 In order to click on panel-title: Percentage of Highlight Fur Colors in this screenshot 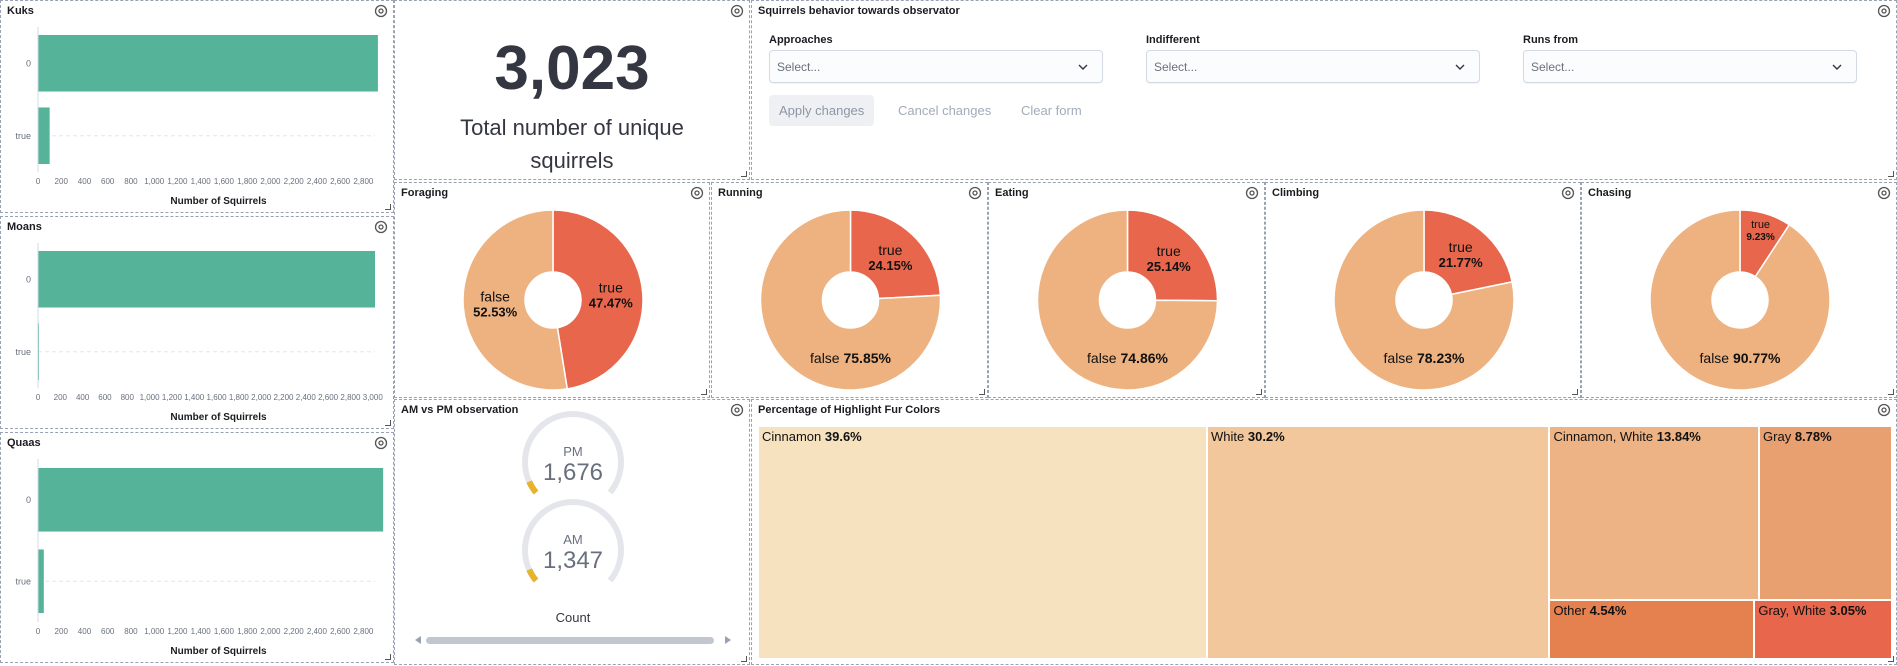, I will do `click(849, 410)`.